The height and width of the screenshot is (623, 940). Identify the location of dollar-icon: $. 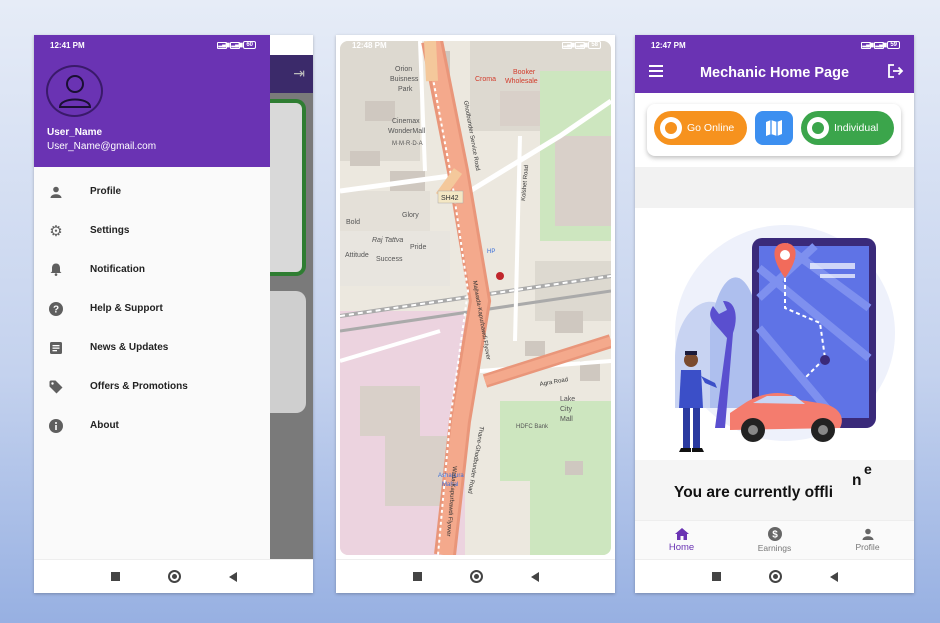
(774, 534).